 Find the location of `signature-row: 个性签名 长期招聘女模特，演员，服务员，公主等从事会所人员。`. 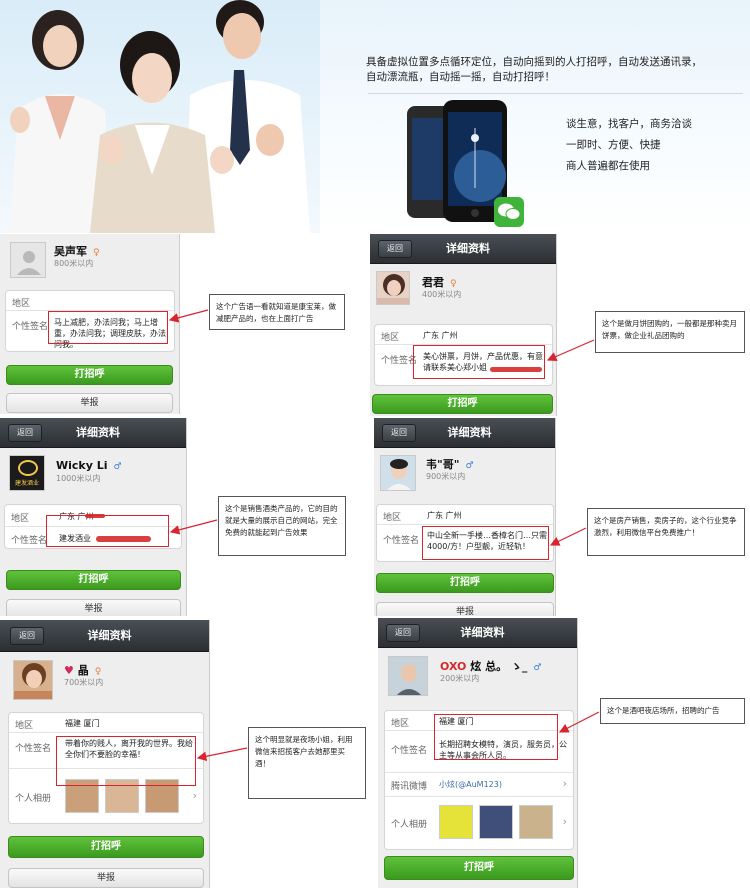

signature-row: 个性签名 长期招聘女模特，演员，服务员，公主等从事会所人员。 is located at coordinates (479, 752).